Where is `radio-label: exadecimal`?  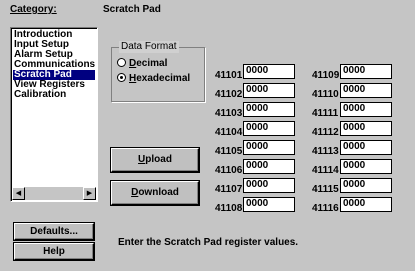
radio-label: exadecimal is located at coordinates (163, 78).